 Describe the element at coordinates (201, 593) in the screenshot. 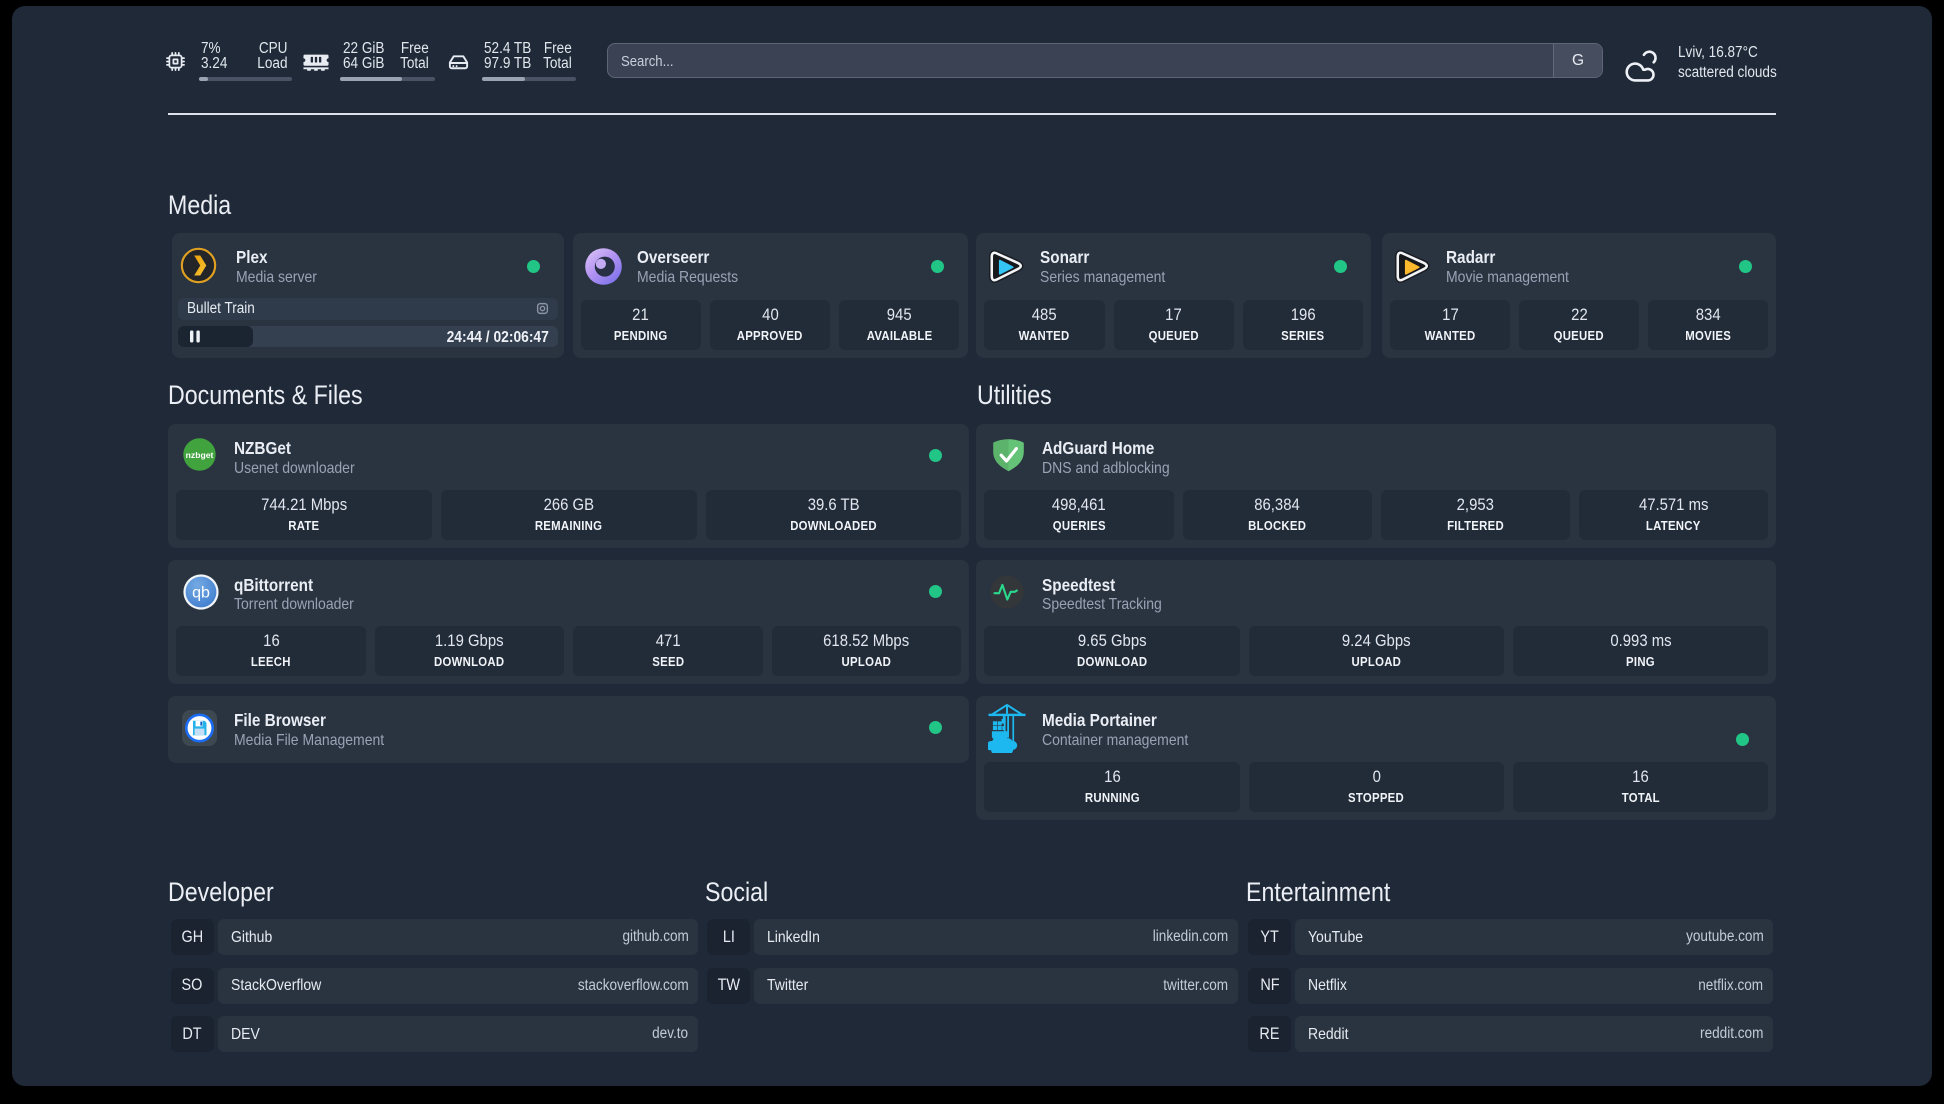

I see `svg-text: qb` at that location.